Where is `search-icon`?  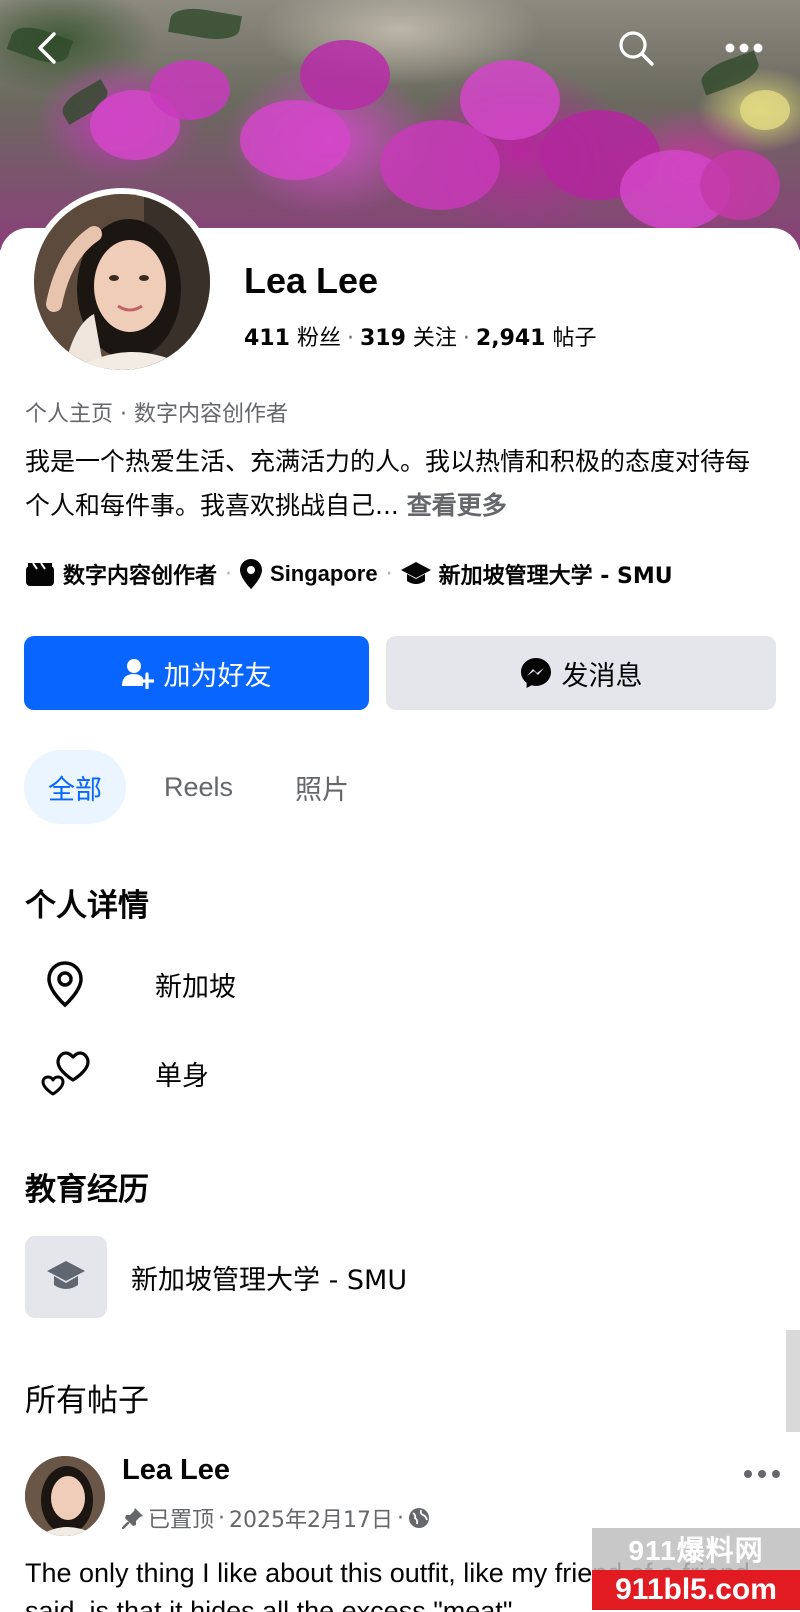 search-icon is located at coordinates (636, 48).